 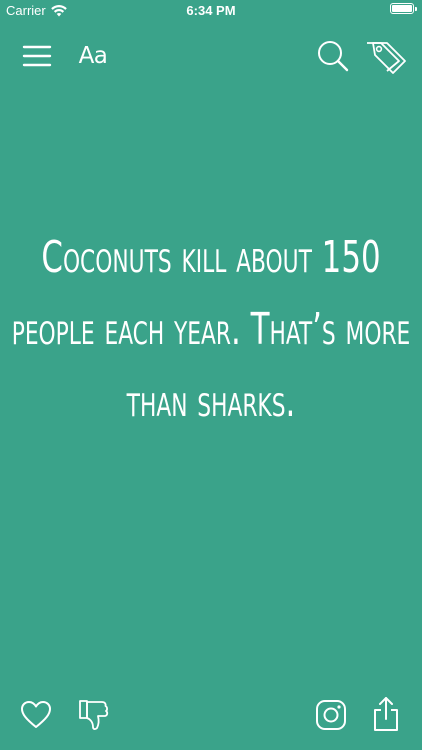 I want to click on font-button-label: Aa, so click(x=93, y=56).